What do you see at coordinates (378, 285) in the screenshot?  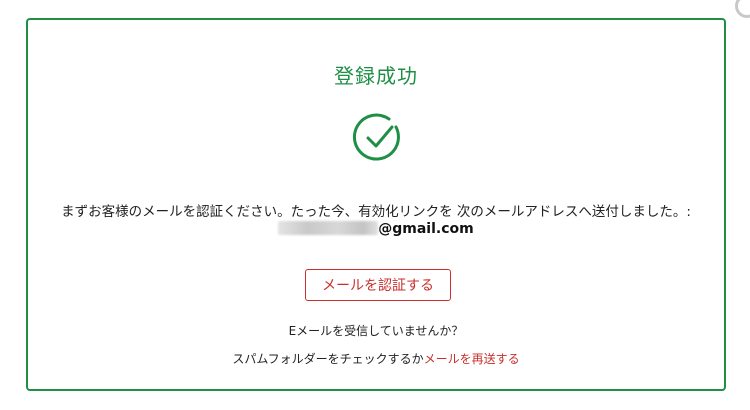 I see `verify-email-button: メールを認証する` at bounding box center [378, 285].